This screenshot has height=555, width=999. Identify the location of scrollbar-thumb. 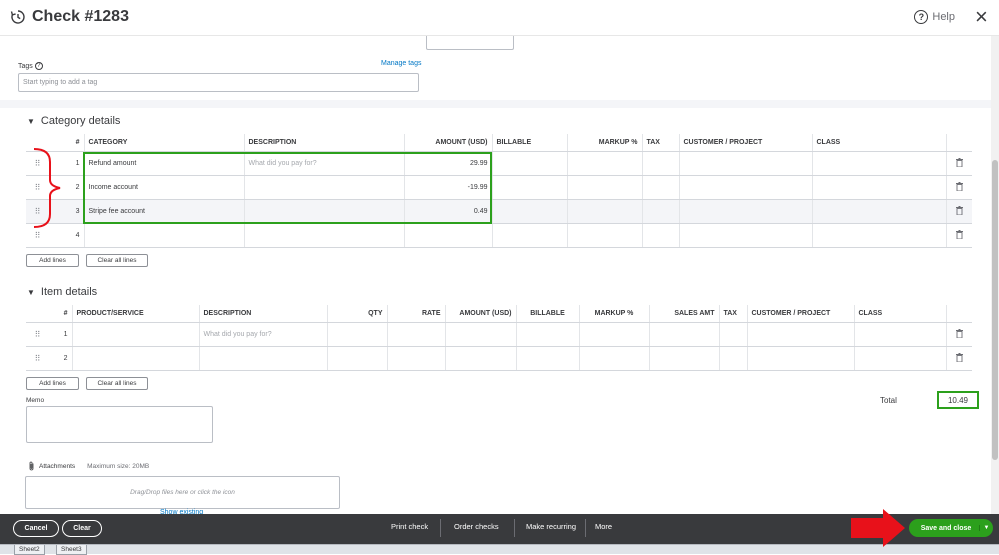
(995, 310).